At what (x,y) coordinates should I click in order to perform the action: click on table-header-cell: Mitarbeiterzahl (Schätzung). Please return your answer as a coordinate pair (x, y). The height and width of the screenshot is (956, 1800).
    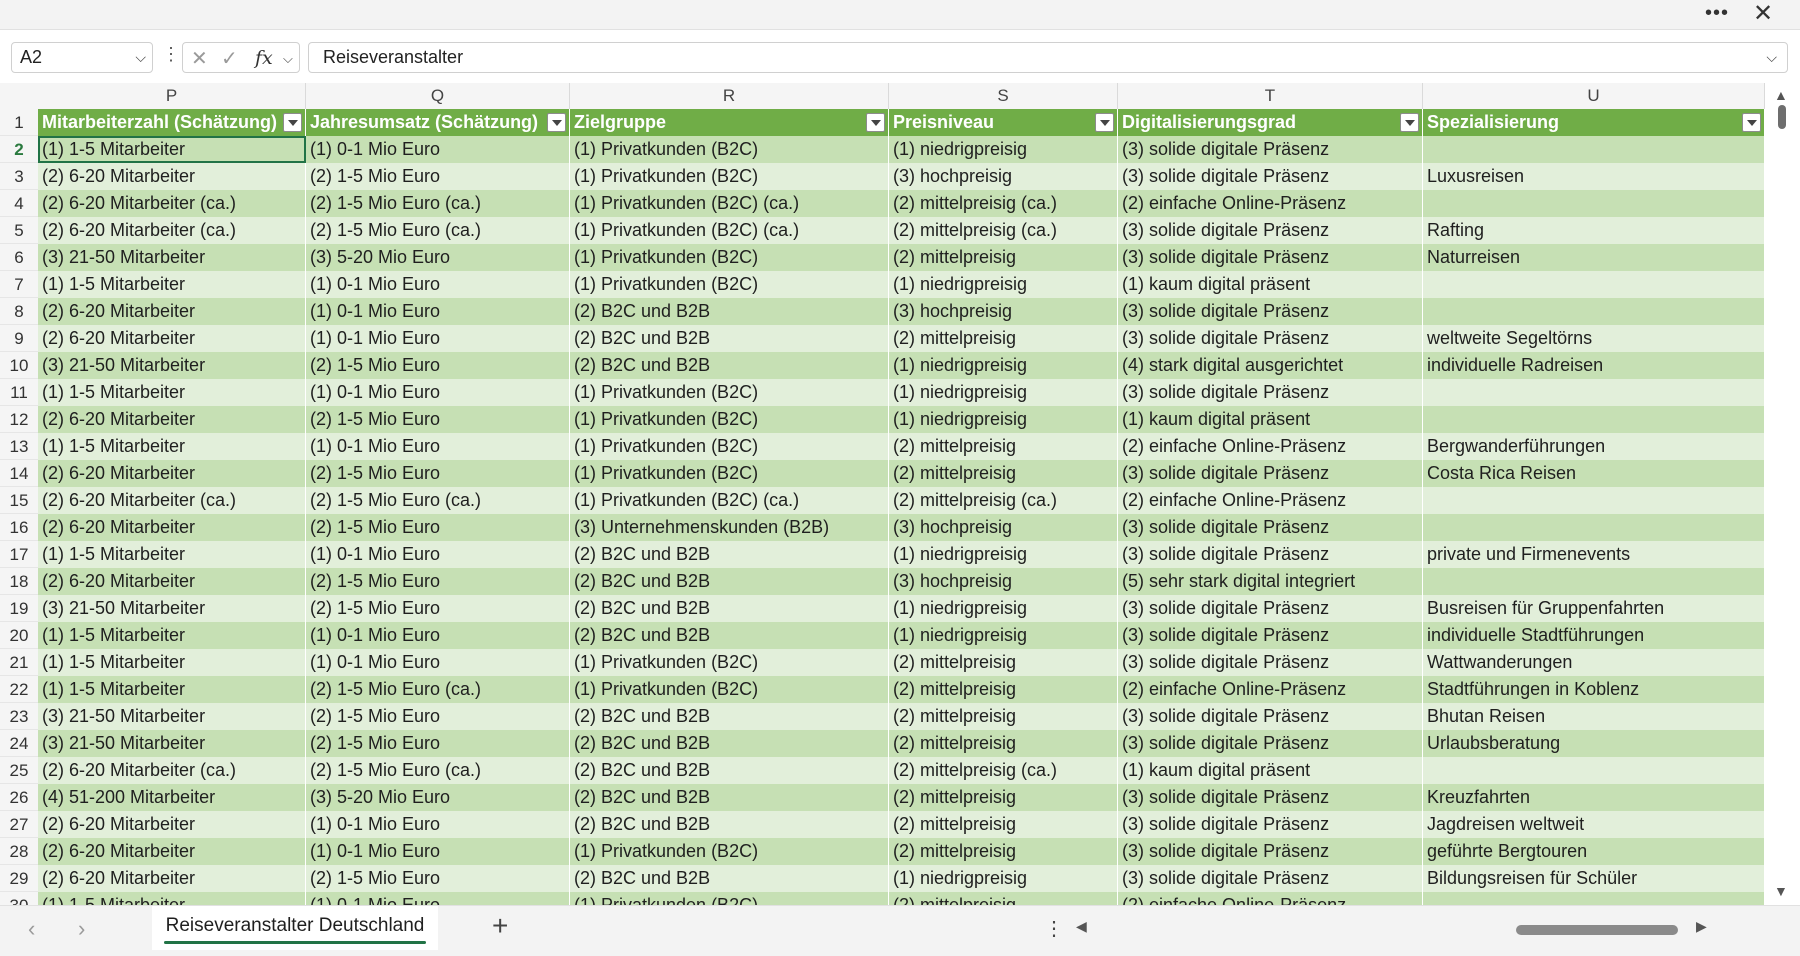
    Looking at the image, I should click on (172, 122).